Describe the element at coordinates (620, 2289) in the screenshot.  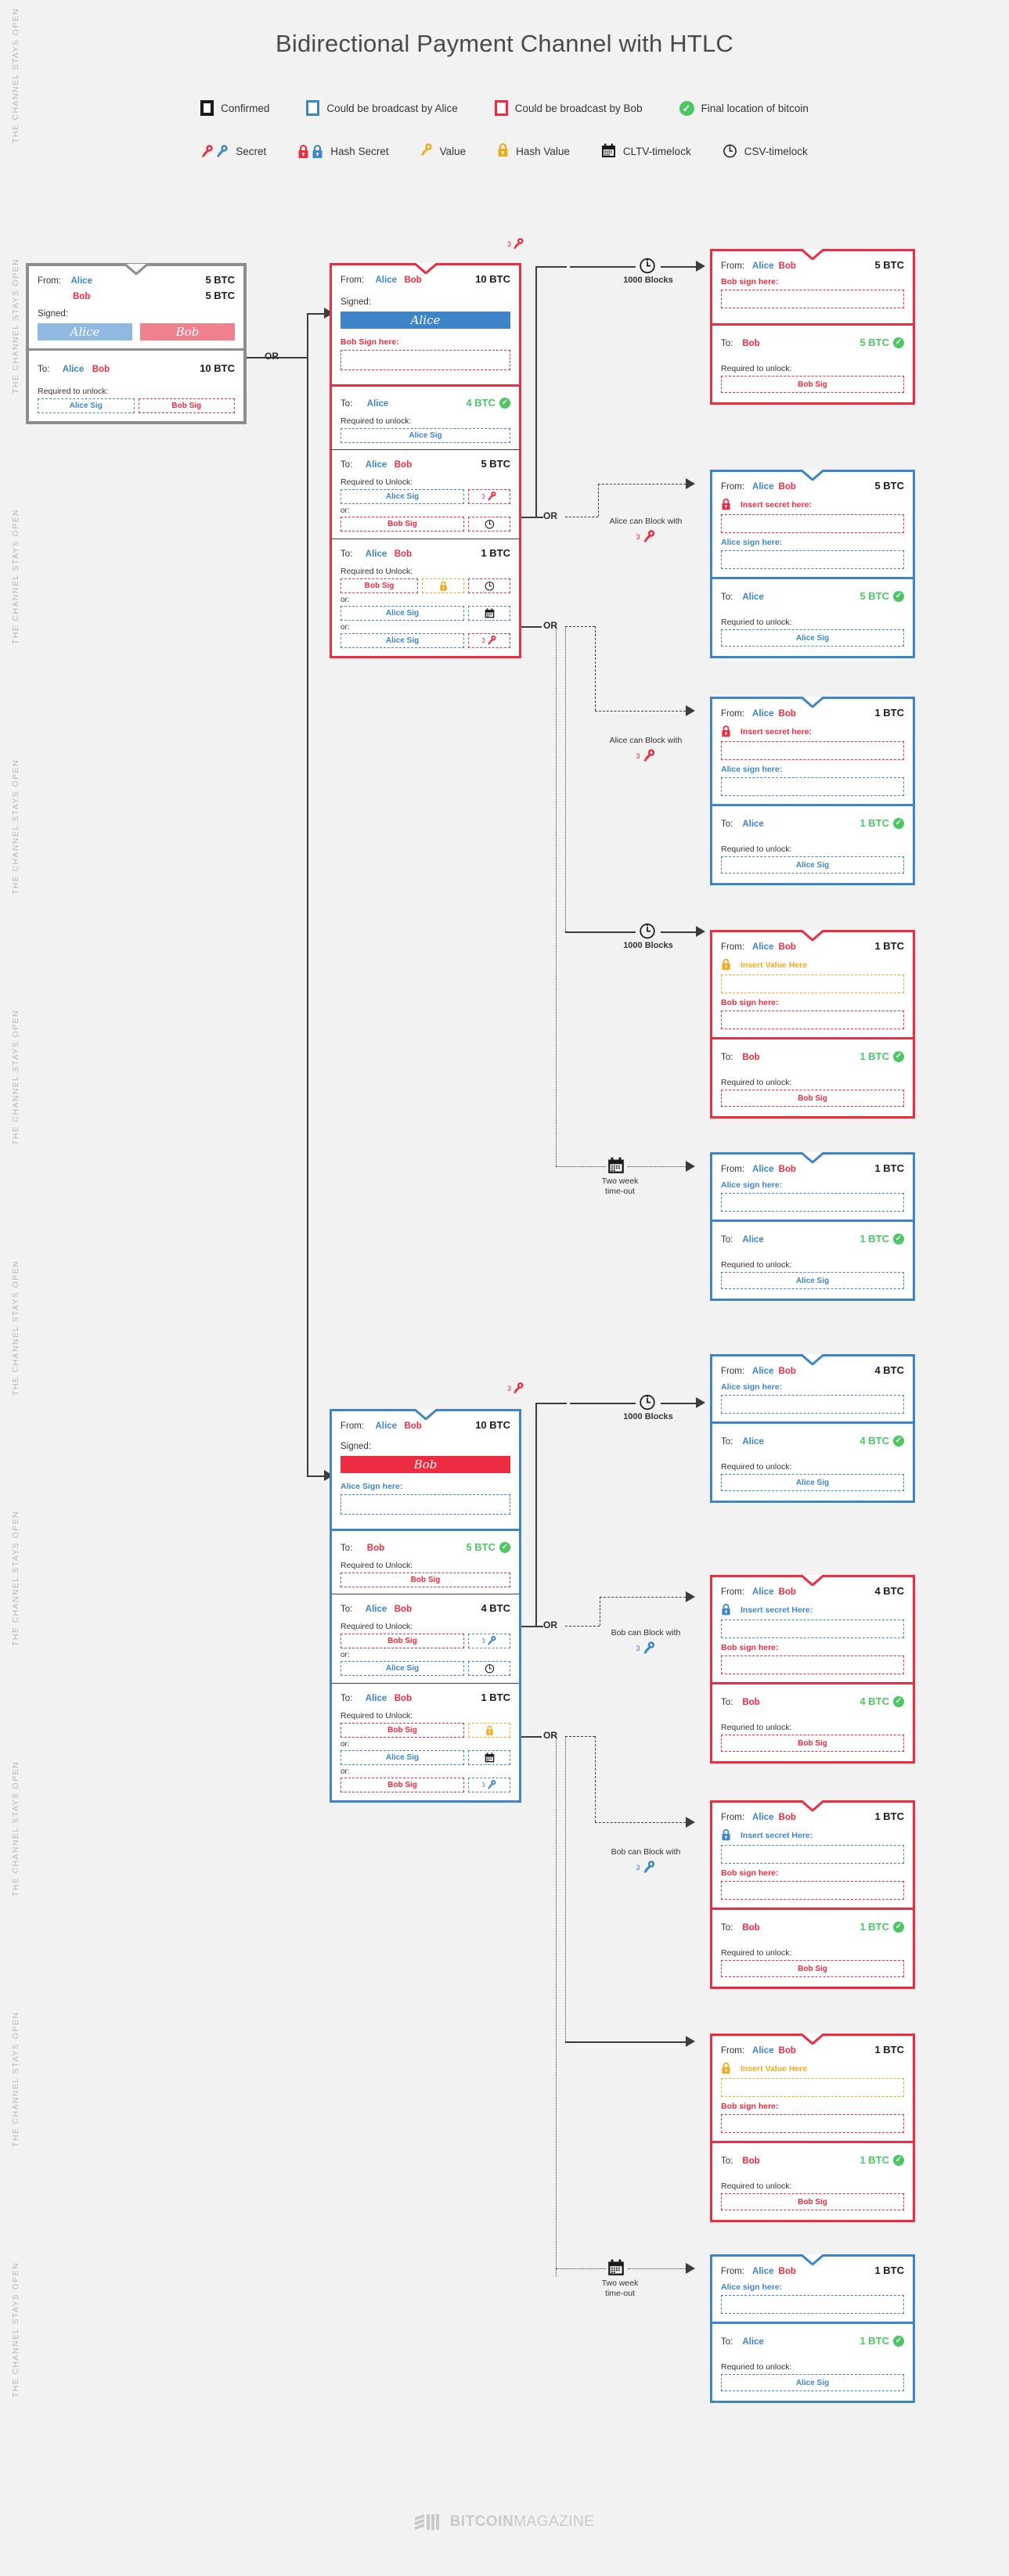
I see `connector-label: Two week time-out` at that location.